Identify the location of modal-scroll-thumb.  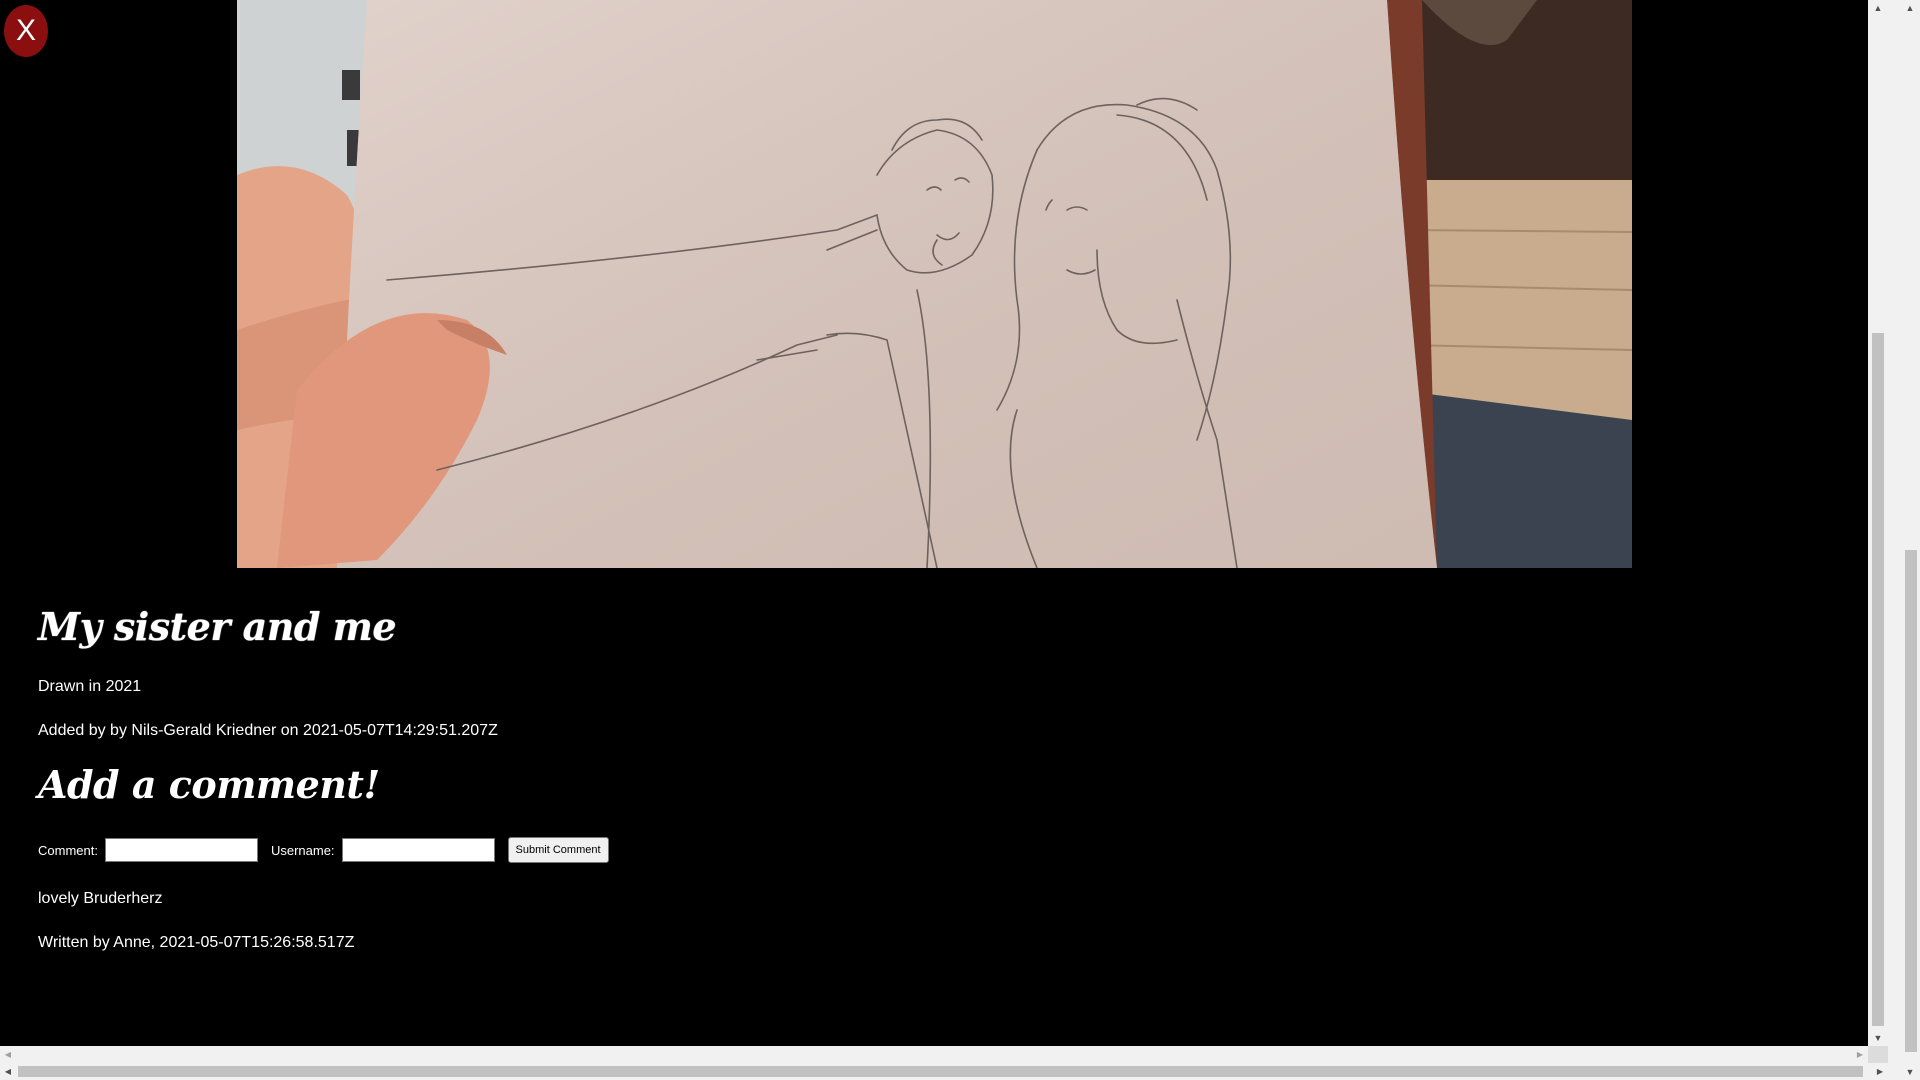
(1878, 679).